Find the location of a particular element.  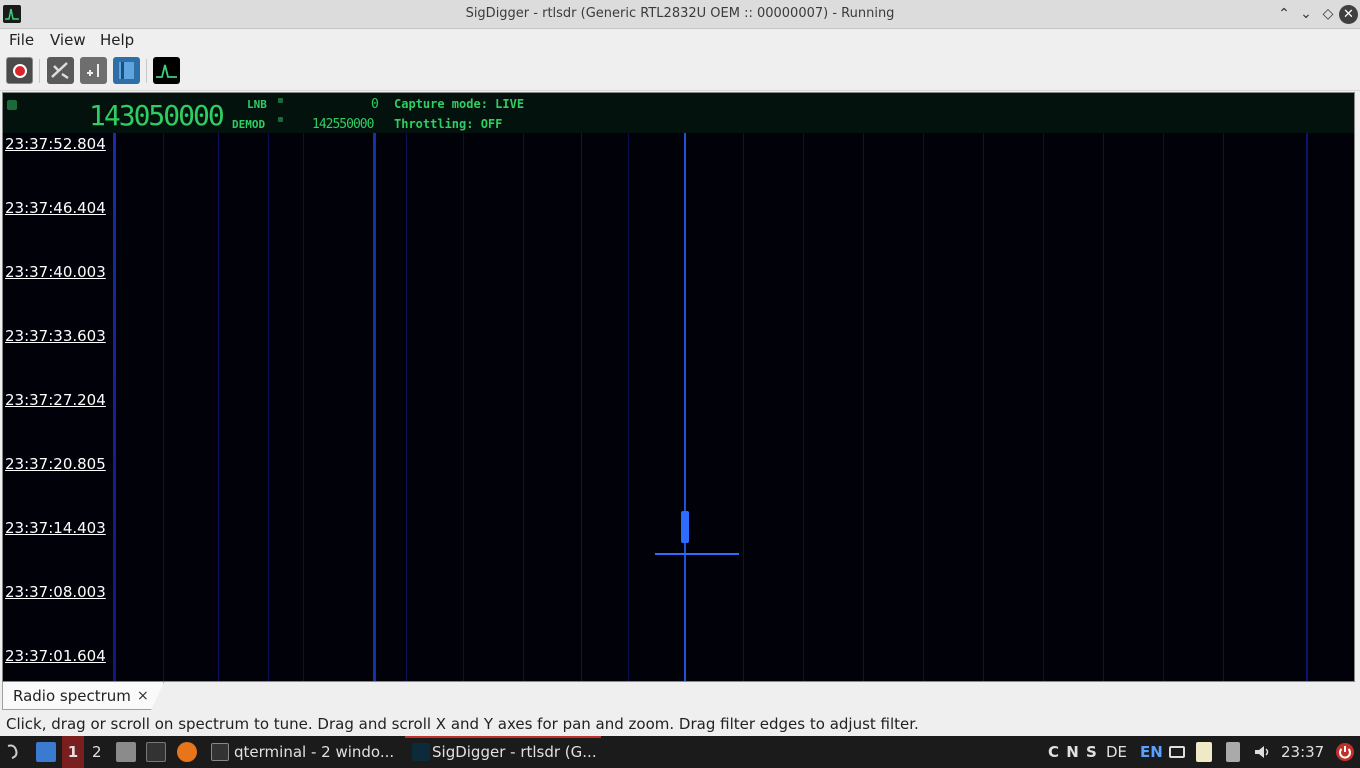

start-menu-icon is located at coordinates (14, 752).